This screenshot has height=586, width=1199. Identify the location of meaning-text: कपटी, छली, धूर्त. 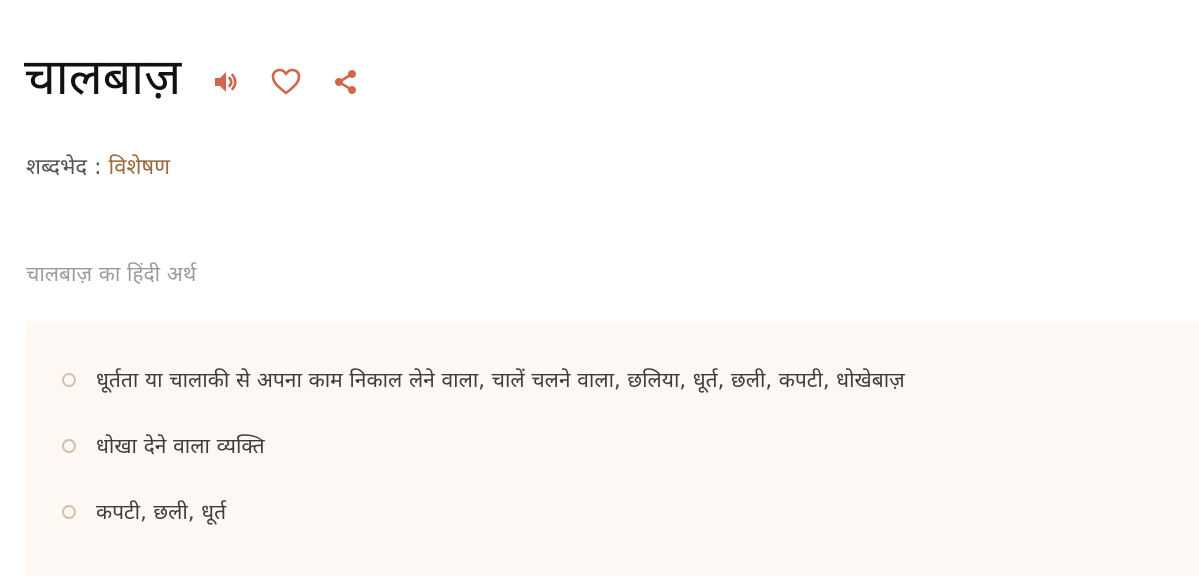
(161, 512).